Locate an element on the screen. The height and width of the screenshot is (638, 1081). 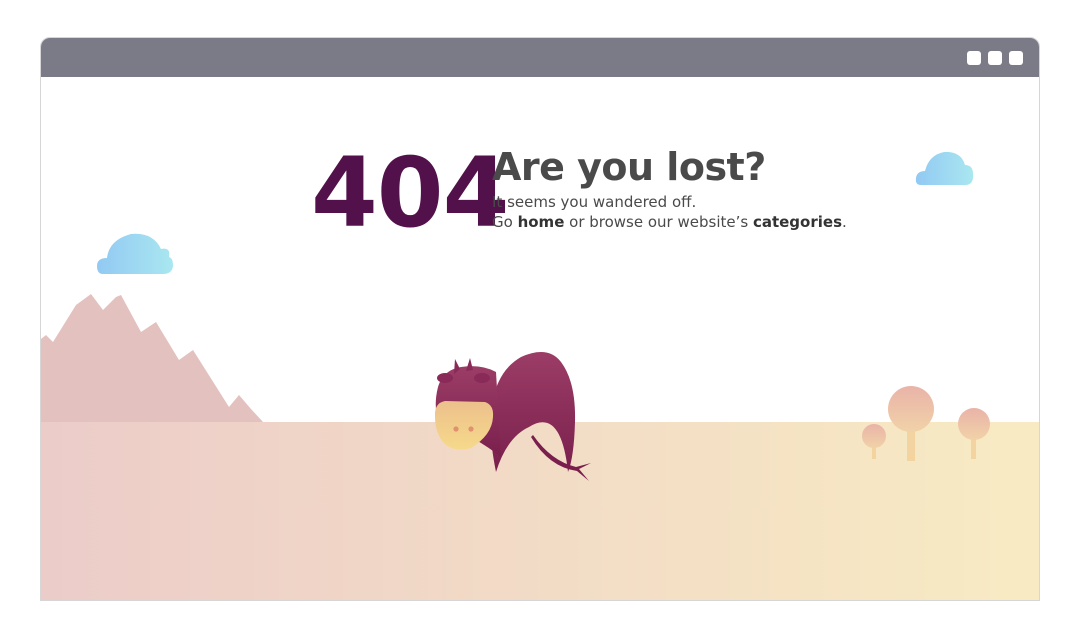
close-button is located at coordinates (1016, 58).